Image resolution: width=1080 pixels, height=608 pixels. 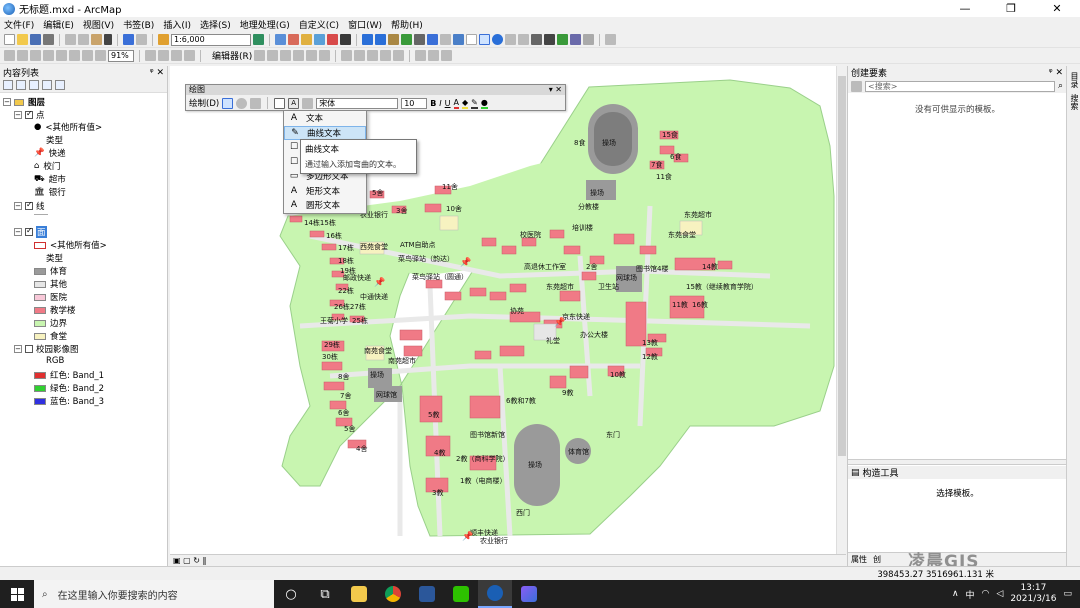 What do you see at coordinates (562, 39) in the screenshot?
I see `find-route-icon` at bounding box center [562, 39].